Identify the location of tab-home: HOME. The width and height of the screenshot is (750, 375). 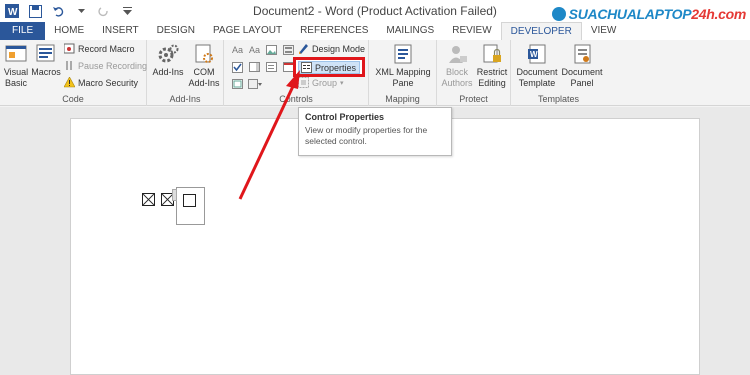
(69, 31).